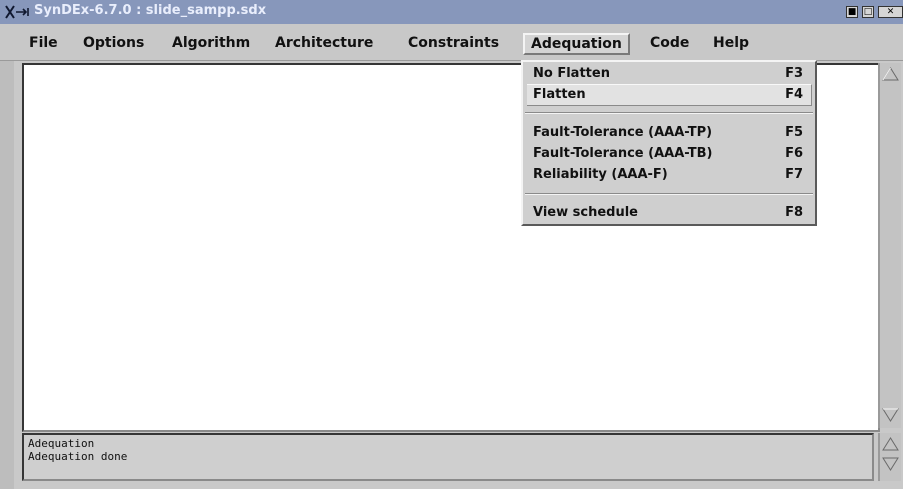  Describe the element at coordinates (18, 12) in the screenshot. I see `x-arrow-icon` at that location.